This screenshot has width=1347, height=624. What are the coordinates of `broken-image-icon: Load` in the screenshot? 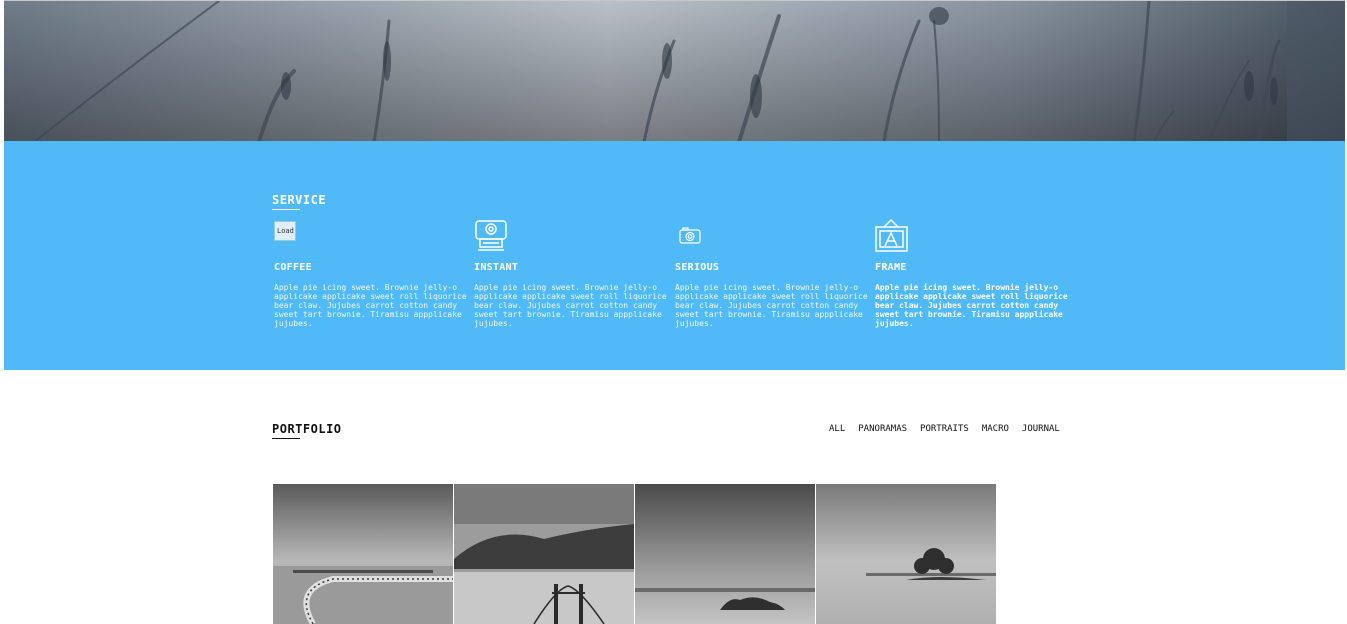 It's located at (285, 231).